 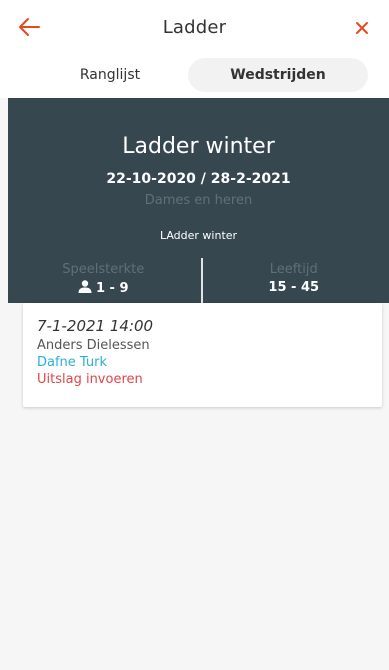 I want to click on stat-strength-value-row: 1 - 9, so click(x=103, y=288).